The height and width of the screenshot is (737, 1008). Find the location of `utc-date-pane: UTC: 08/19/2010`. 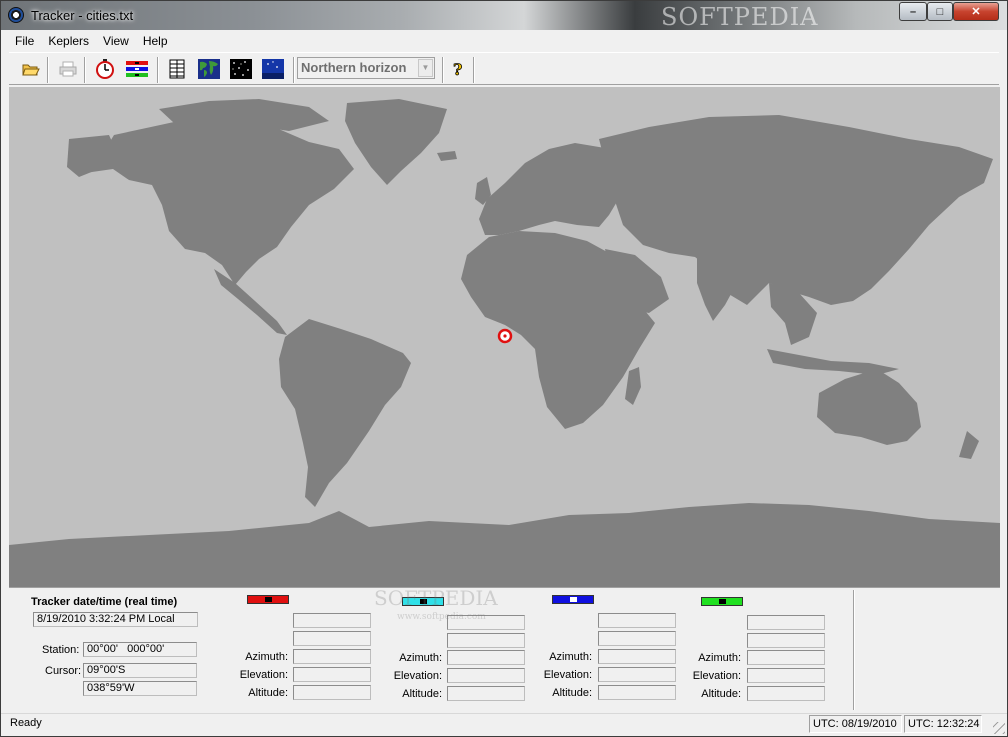

utc-date-pane: UTC: 08/19/2010 is located at coordinates (855, 724).